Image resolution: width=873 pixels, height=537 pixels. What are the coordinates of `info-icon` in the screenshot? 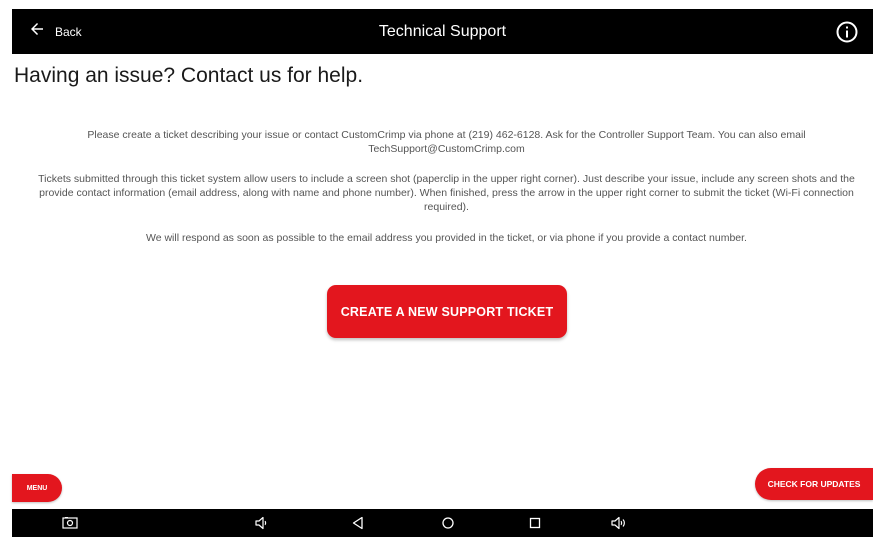 It's located at (847, 32).